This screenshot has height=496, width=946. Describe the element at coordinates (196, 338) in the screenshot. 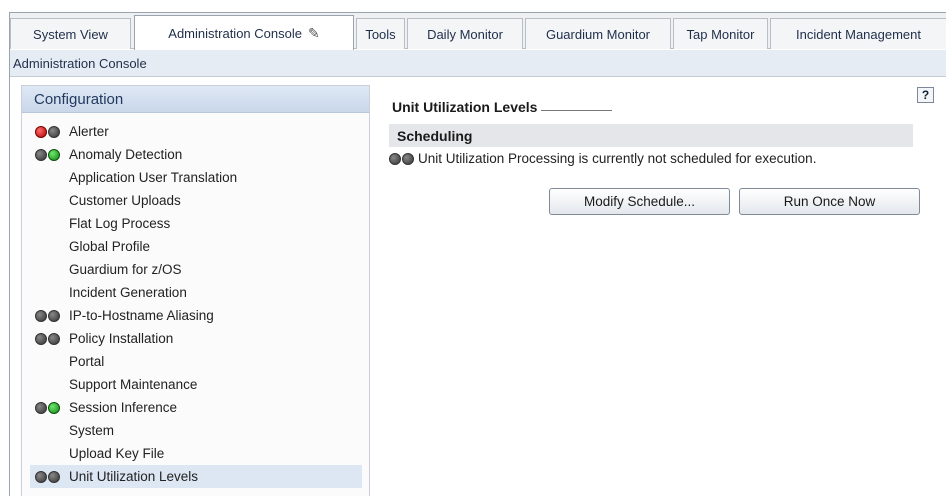

I see `config-item-policy-installation: Policy Installation` at that location.